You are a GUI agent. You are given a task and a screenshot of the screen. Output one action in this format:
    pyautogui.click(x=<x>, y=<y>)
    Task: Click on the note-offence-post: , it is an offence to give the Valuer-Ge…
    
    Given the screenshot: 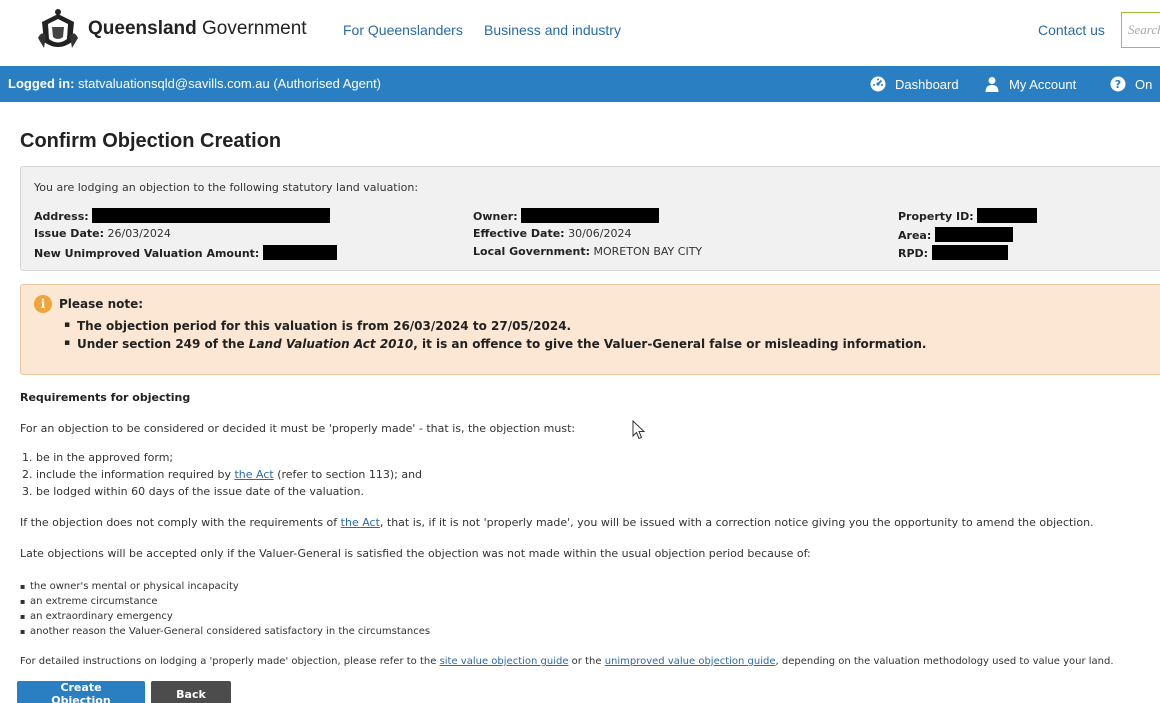 What is the action you would take?
    pyautogui.click(x=670, y=344)
    